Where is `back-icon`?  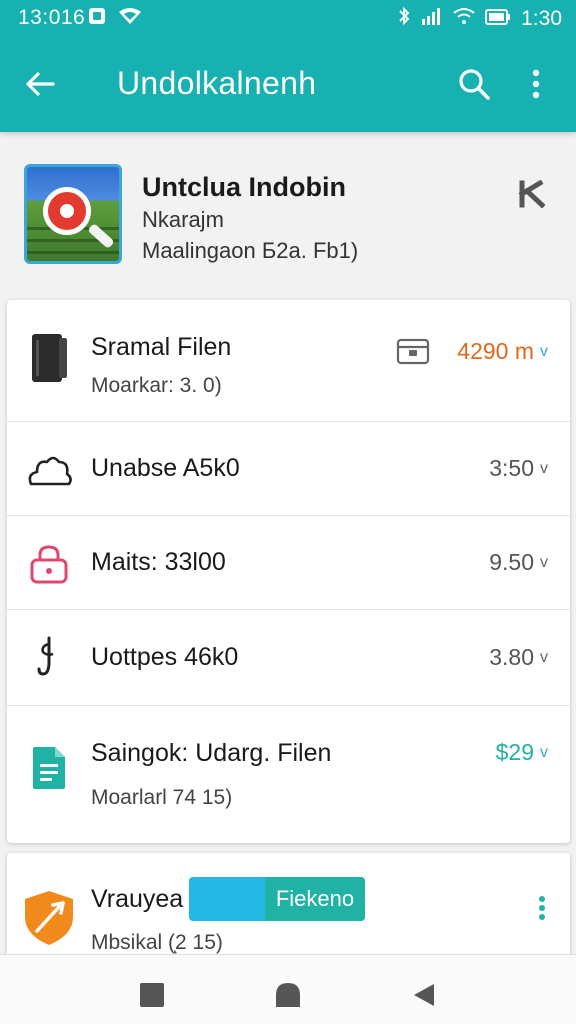
back-icon is located at coordinates (424, 995).